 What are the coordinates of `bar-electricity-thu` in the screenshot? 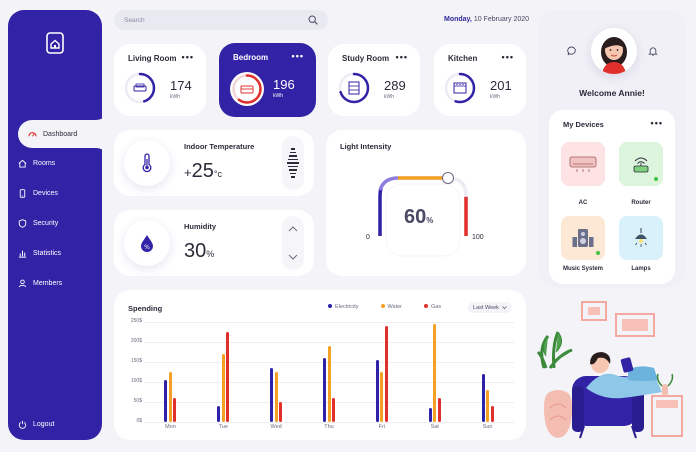 It's located at (324, 390).